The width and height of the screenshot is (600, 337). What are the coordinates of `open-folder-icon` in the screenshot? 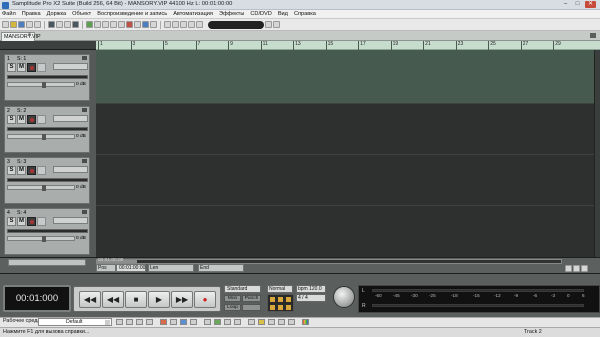 It's located at (13, 24).